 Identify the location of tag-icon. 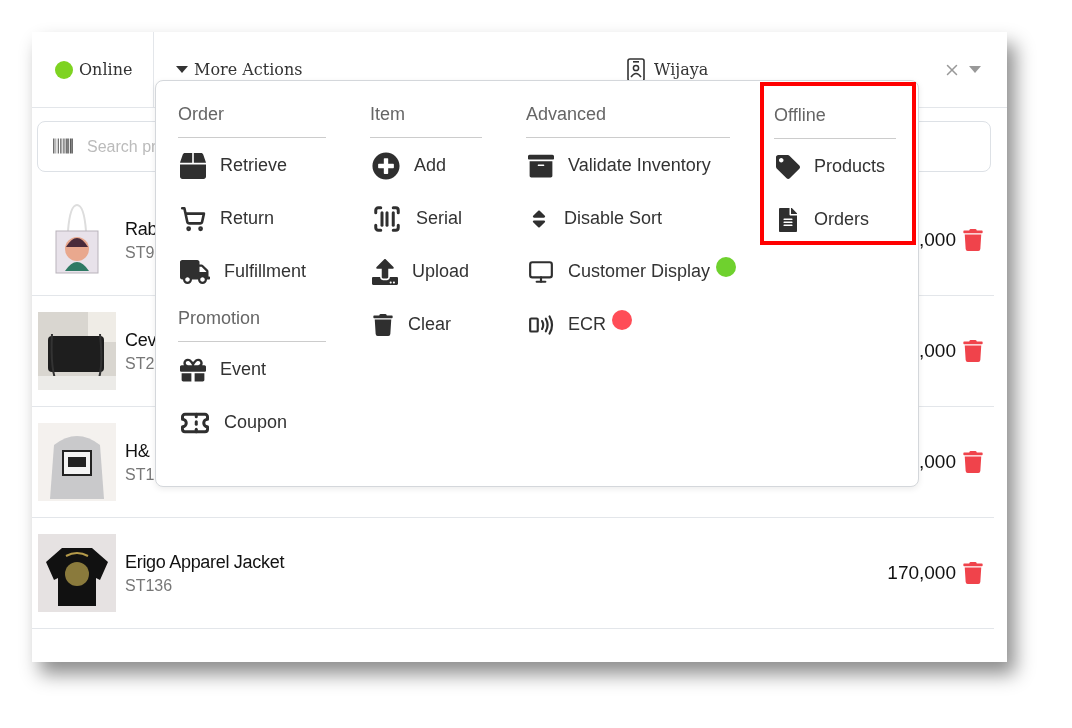
(788, 166).